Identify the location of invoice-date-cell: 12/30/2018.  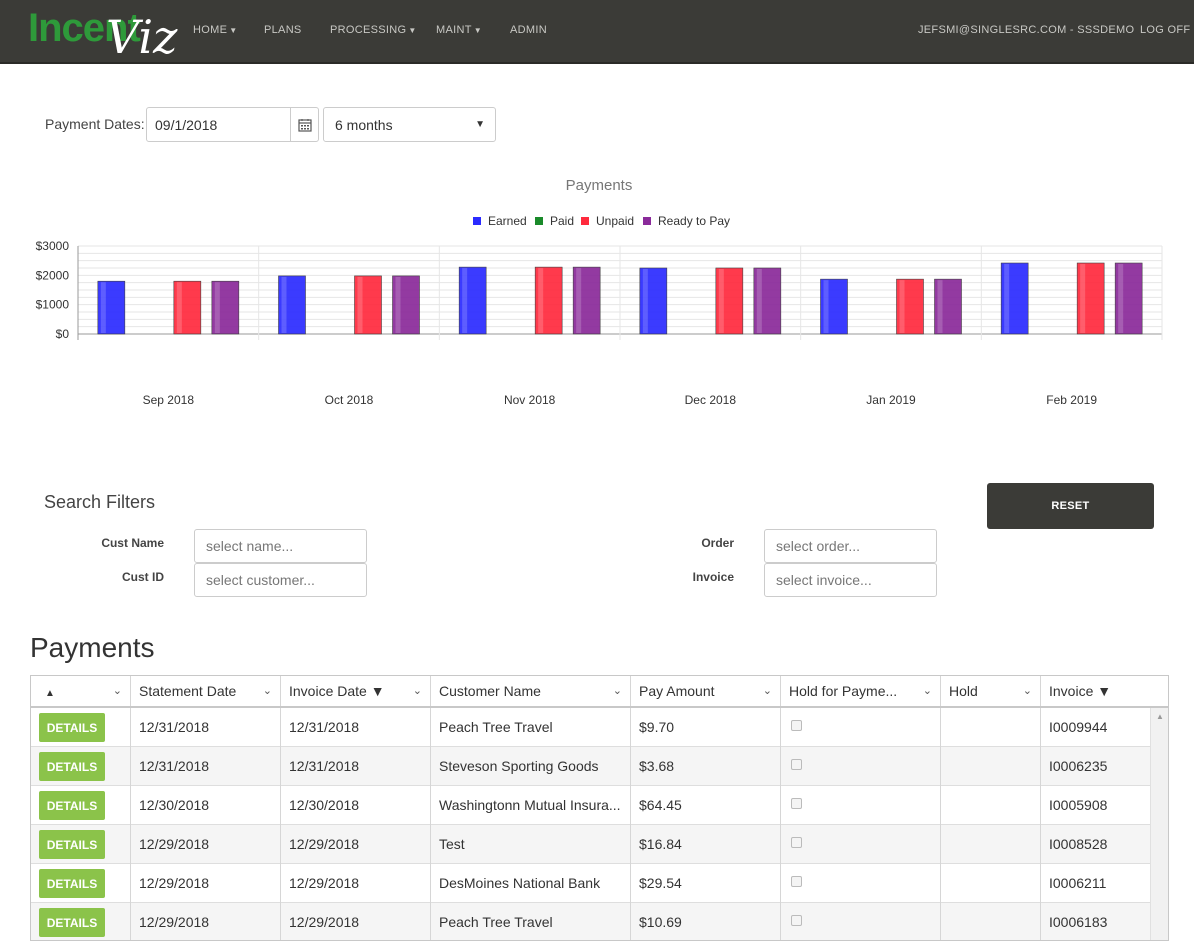
(356, 805).